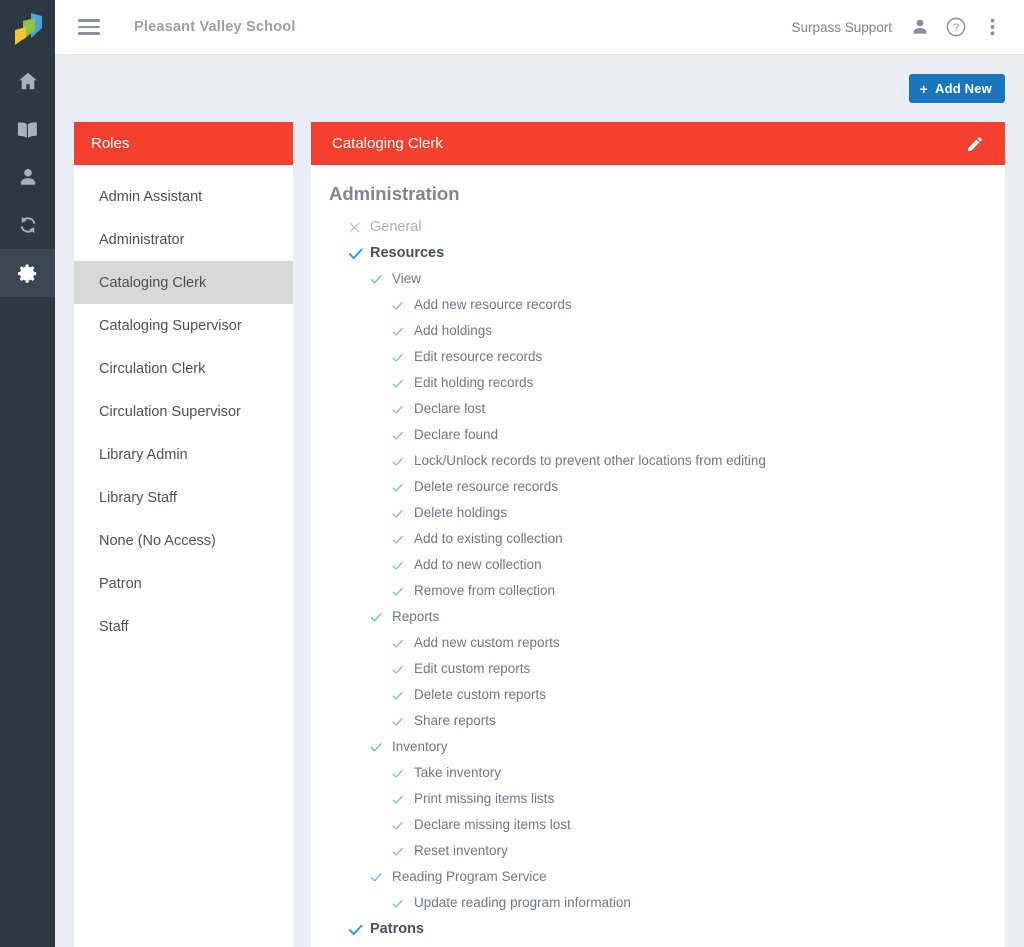  What do you see at coordinates (658, 383) in the screenshot?
I see `permission-node: Edit holding records` at bounding box center [658, 383].